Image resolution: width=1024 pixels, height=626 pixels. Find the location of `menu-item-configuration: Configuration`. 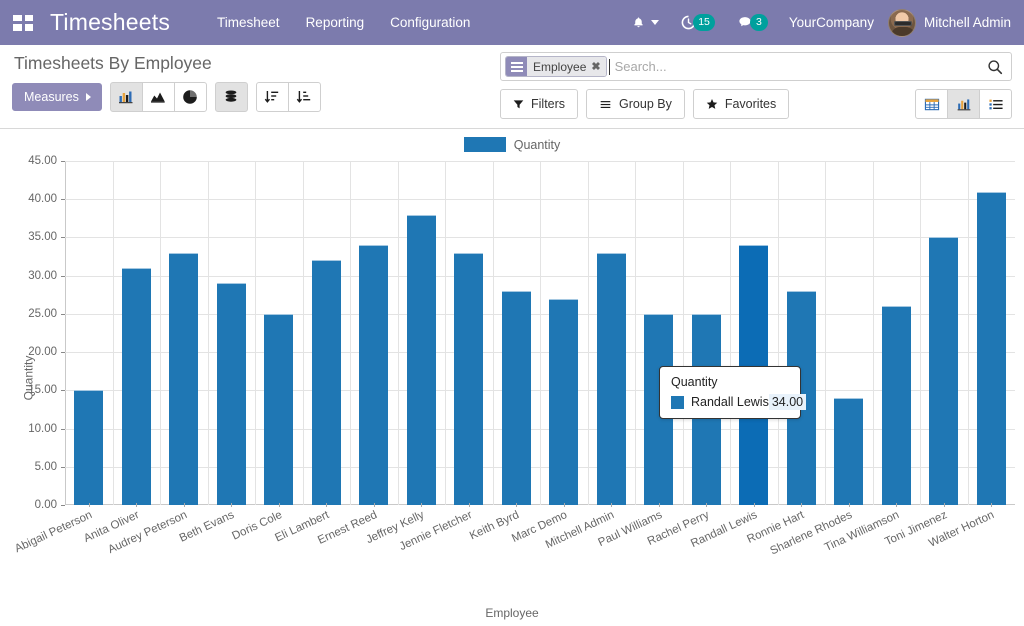

menu-item-configuration: Configuration is located at coordinates (430, 22).